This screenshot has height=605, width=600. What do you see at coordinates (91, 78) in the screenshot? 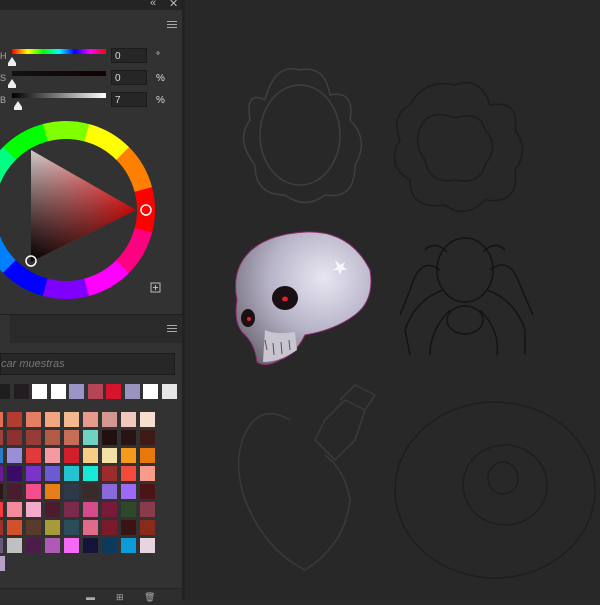
I see `saturation-slider: S` at bounding box center [91, 78].